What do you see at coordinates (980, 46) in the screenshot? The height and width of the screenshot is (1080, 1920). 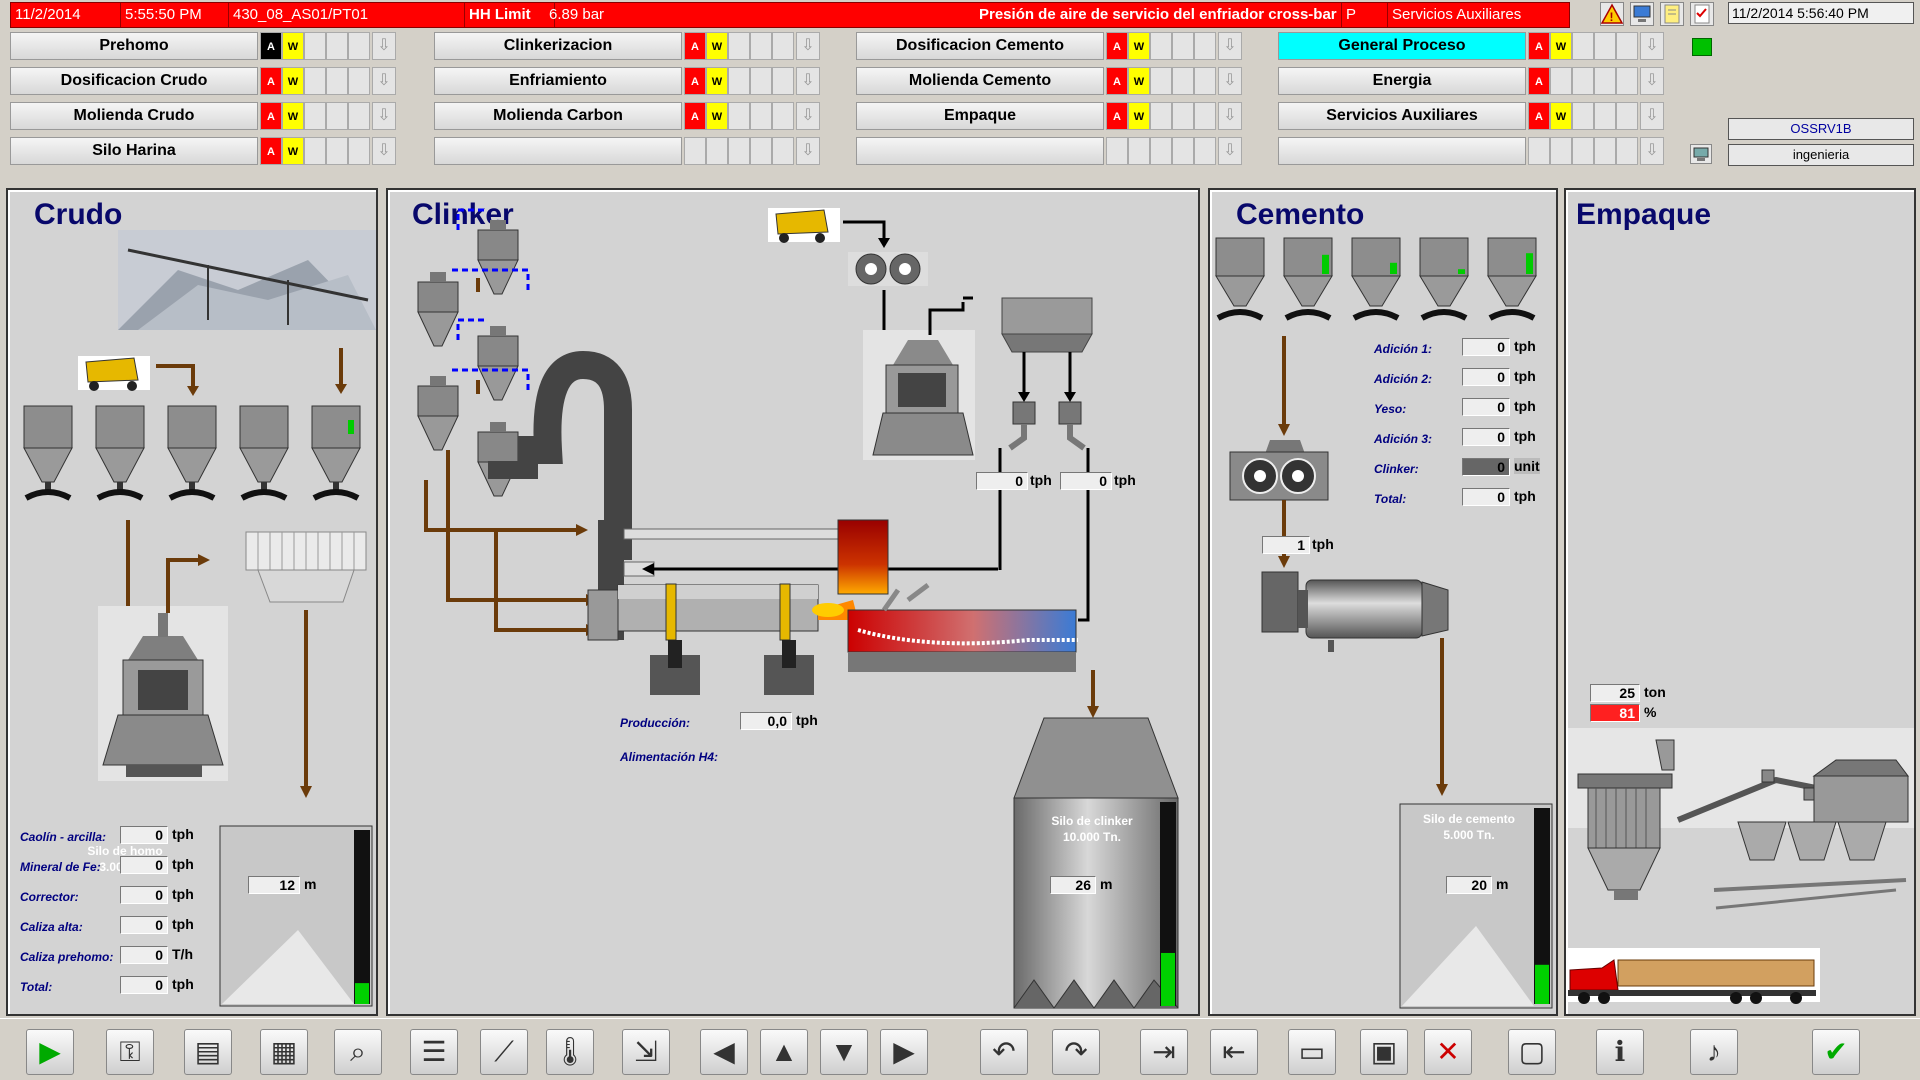 I see `area-button: Dosificacion Cemento` at bounding box center [980, 46].